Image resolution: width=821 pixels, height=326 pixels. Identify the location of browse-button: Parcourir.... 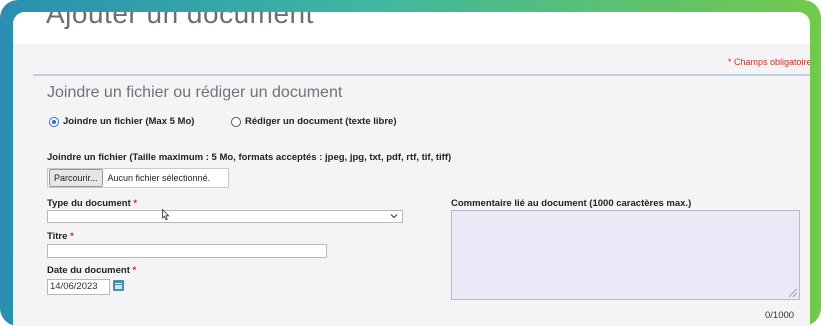
(76, 178).